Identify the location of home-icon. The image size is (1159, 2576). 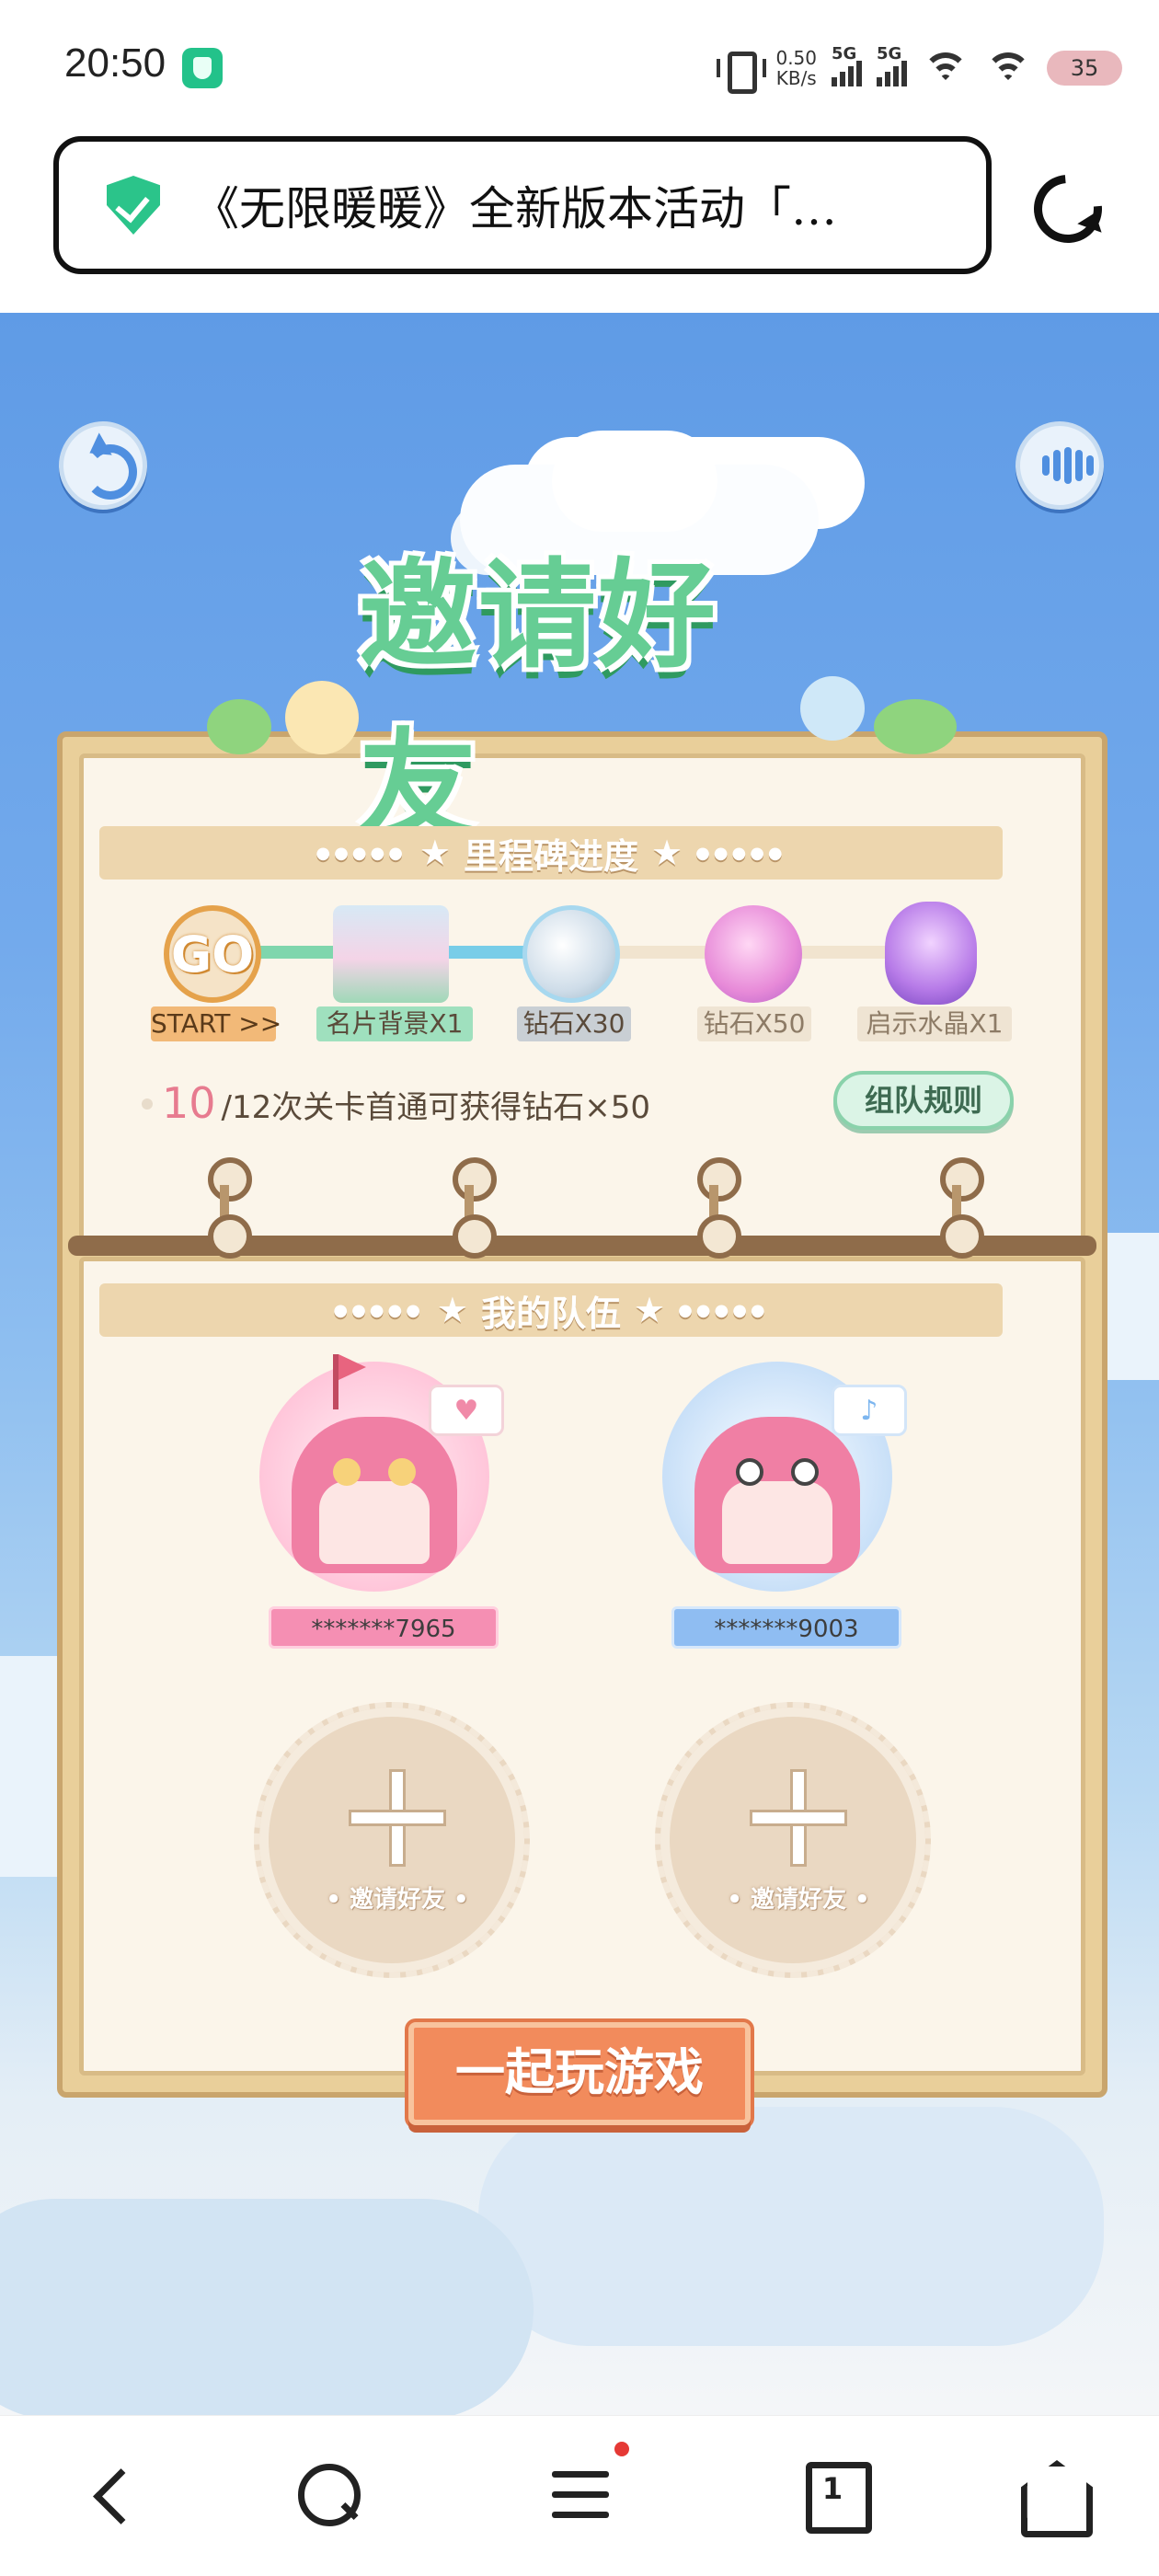
(1052, 2495).